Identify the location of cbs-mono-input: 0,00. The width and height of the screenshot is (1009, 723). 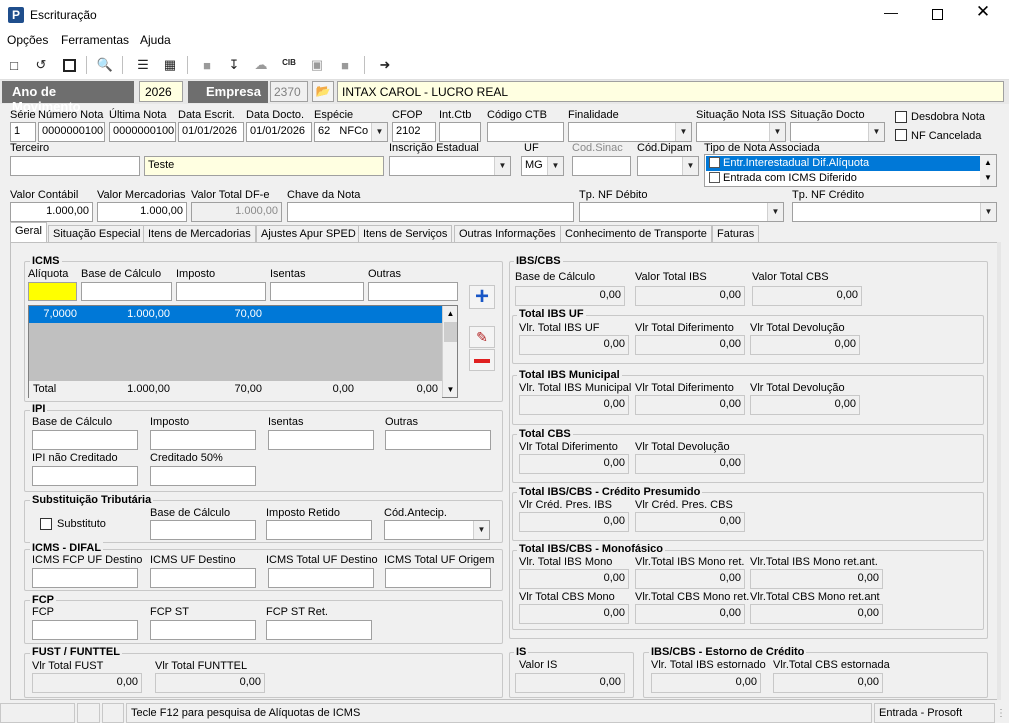
(574, 614).